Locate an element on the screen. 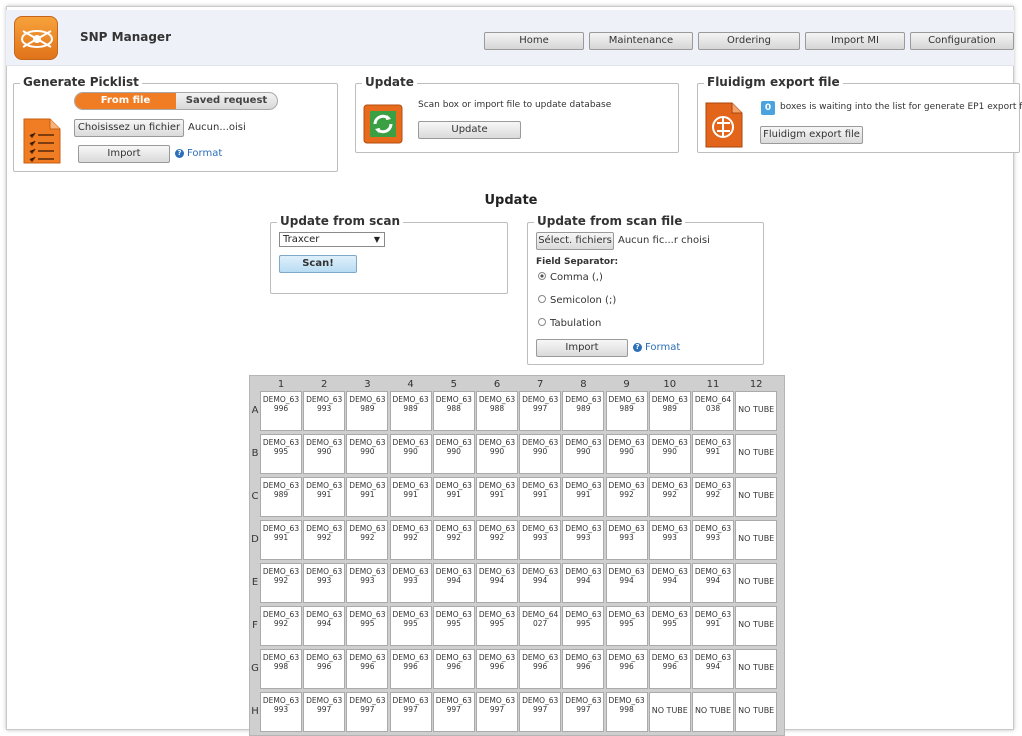  picklist-format-link: ? Format is located at coordinates (198, 153).